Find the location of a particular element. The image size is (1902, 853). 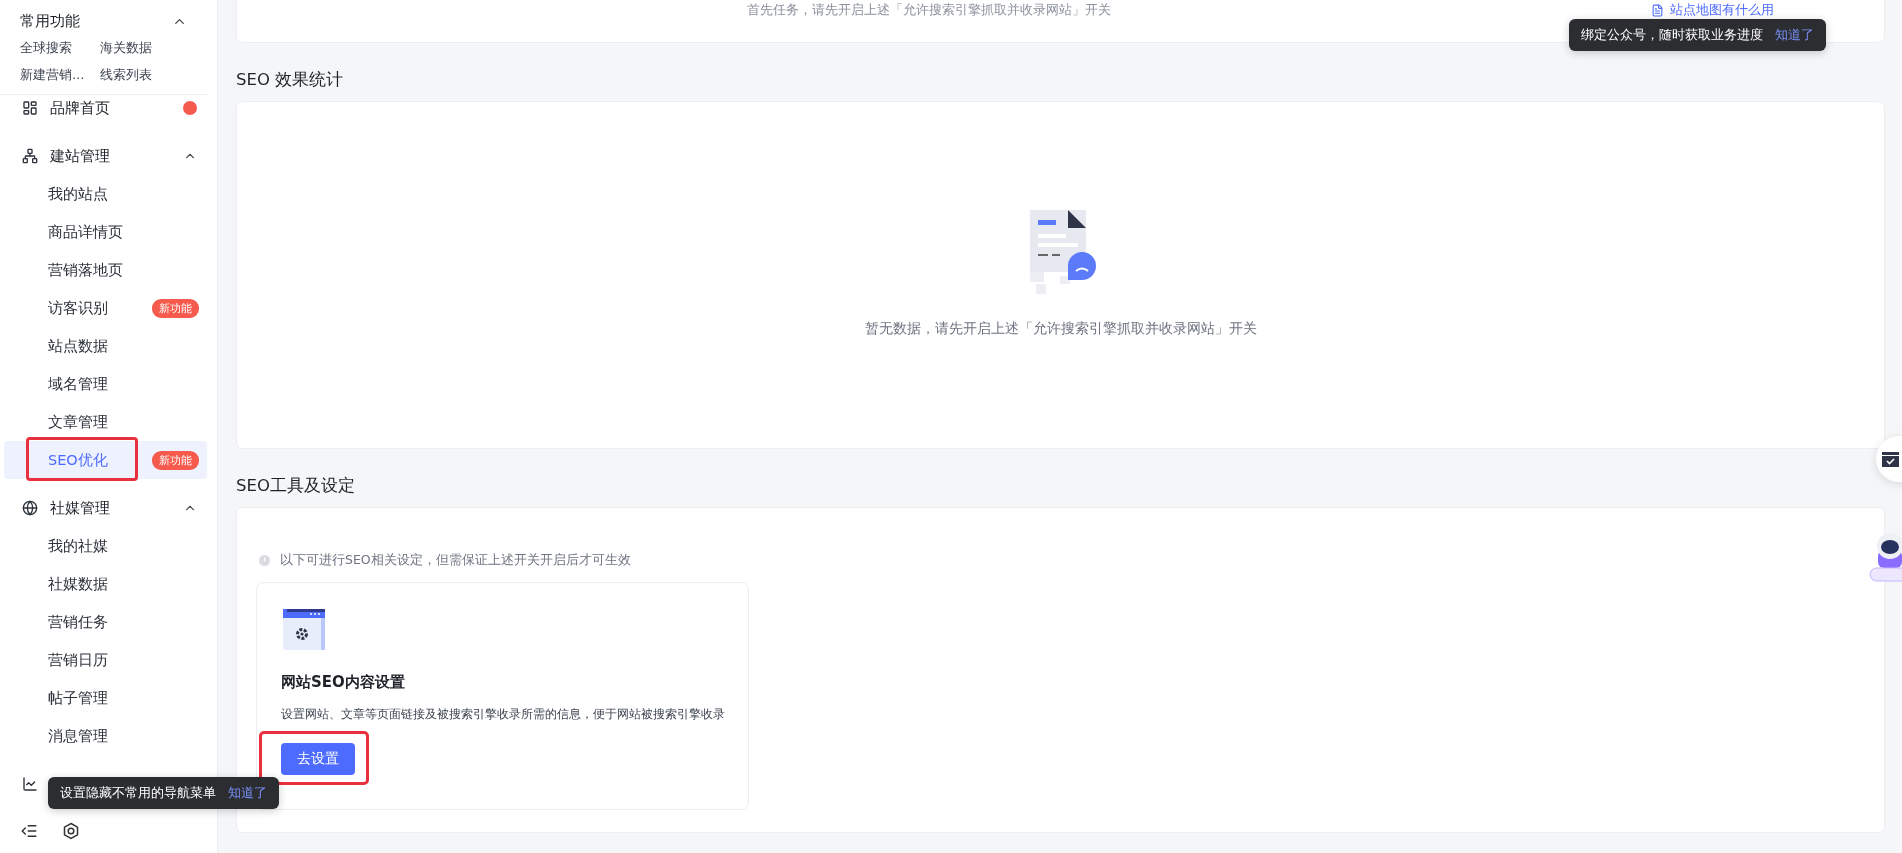

section-title: 常用功能 is located at coordinates (50, 21).